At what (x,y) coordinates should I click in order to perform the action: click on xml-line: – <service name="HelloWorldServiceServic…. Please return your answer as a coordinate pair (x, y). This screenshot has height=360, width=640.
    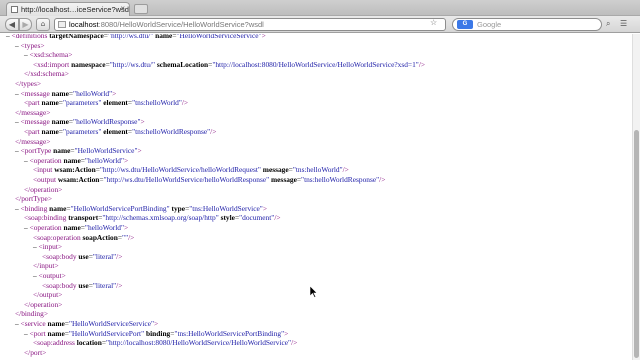
    Looking at the image, I should click on (86, 324).